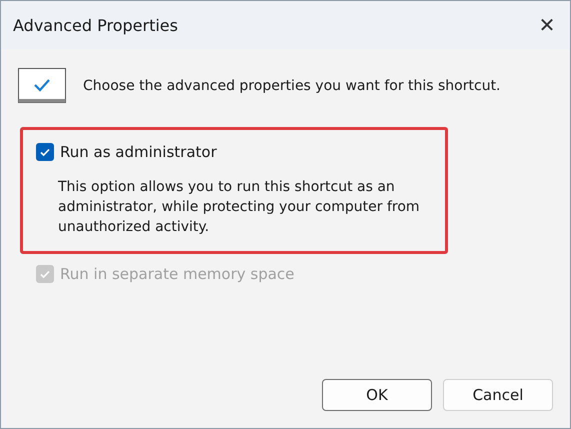 The image size is (571, 429). Describe the element at coordinates (138, 152) in the screenshot. I see `checkbox-label: Run as administrator` at that location.